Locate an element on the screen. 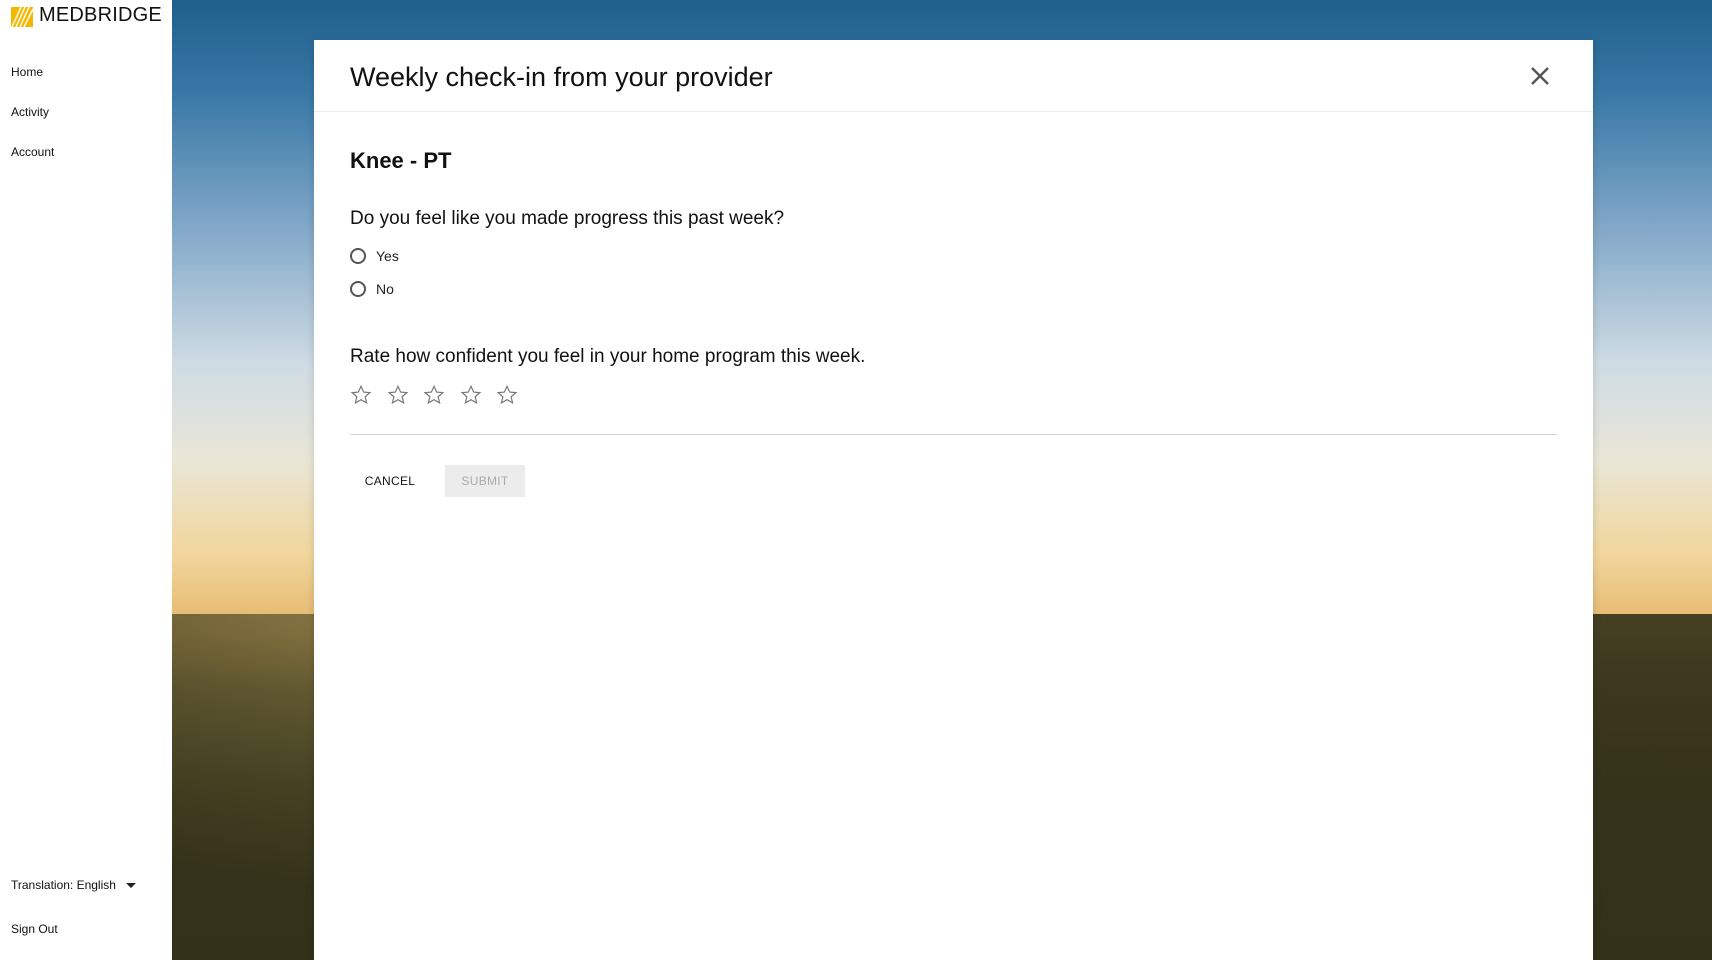 This screenshot has width=1712, height=960. sidebar-nav: Home Activity Account is located at coordinates (32, 124).